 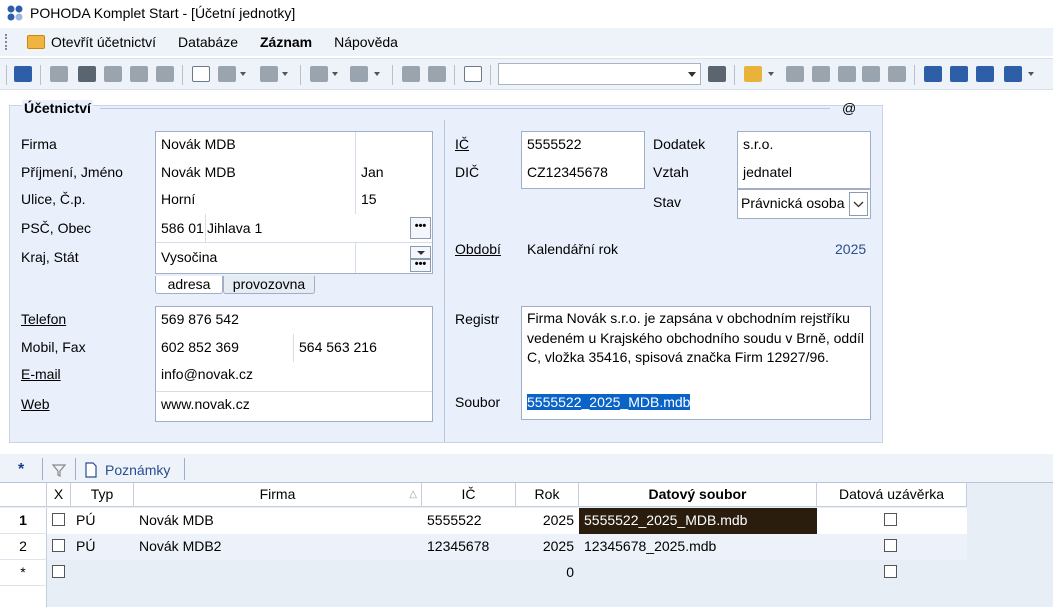 I want to click on tools-icon, so click(x=359, y=74).